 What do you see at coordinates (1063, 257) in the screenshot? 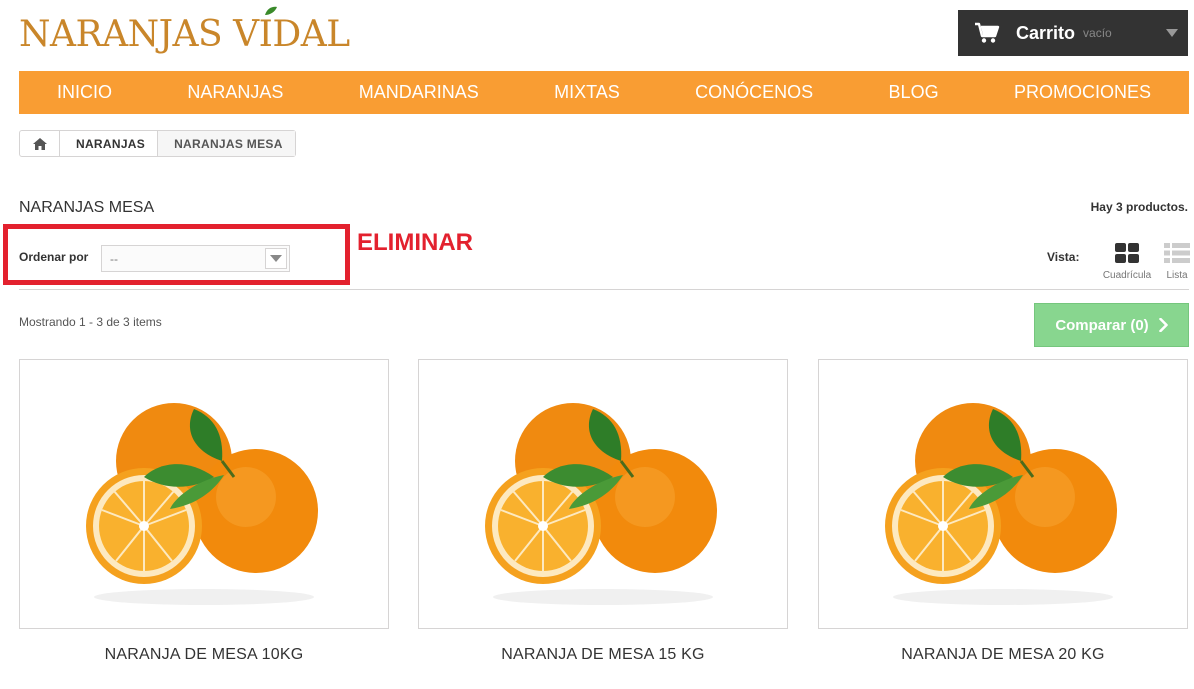
I see `view-label: Vista:` at bounding box center [1063, 257].